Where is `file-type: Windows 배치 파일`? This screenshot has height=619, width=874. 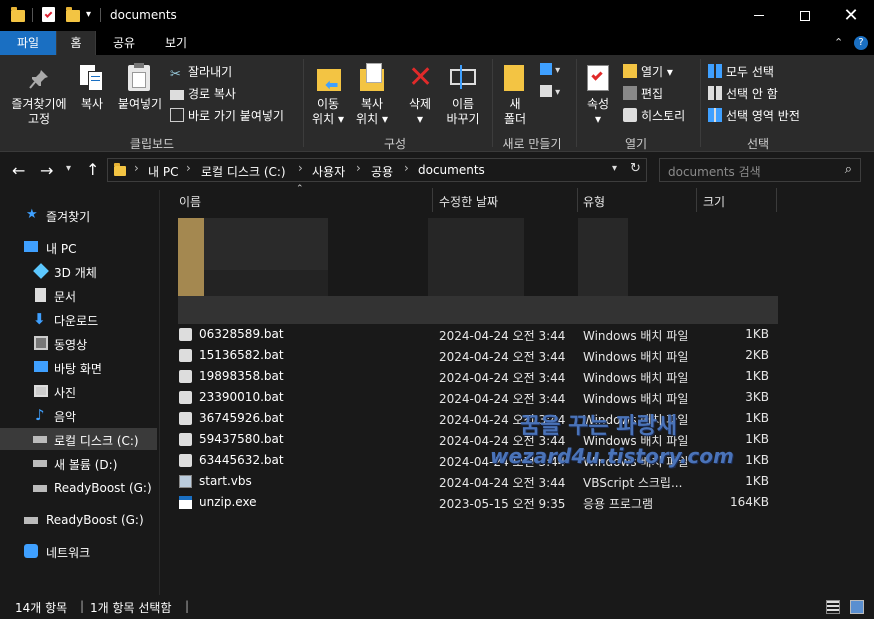
file-type: Windows 배치 파일 is located at coordinates (636, 378).